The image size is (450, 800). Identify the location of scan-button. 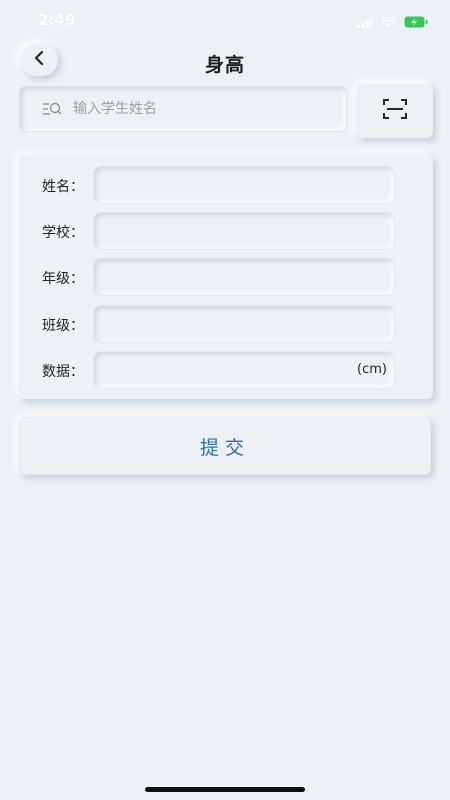
(395, 111).